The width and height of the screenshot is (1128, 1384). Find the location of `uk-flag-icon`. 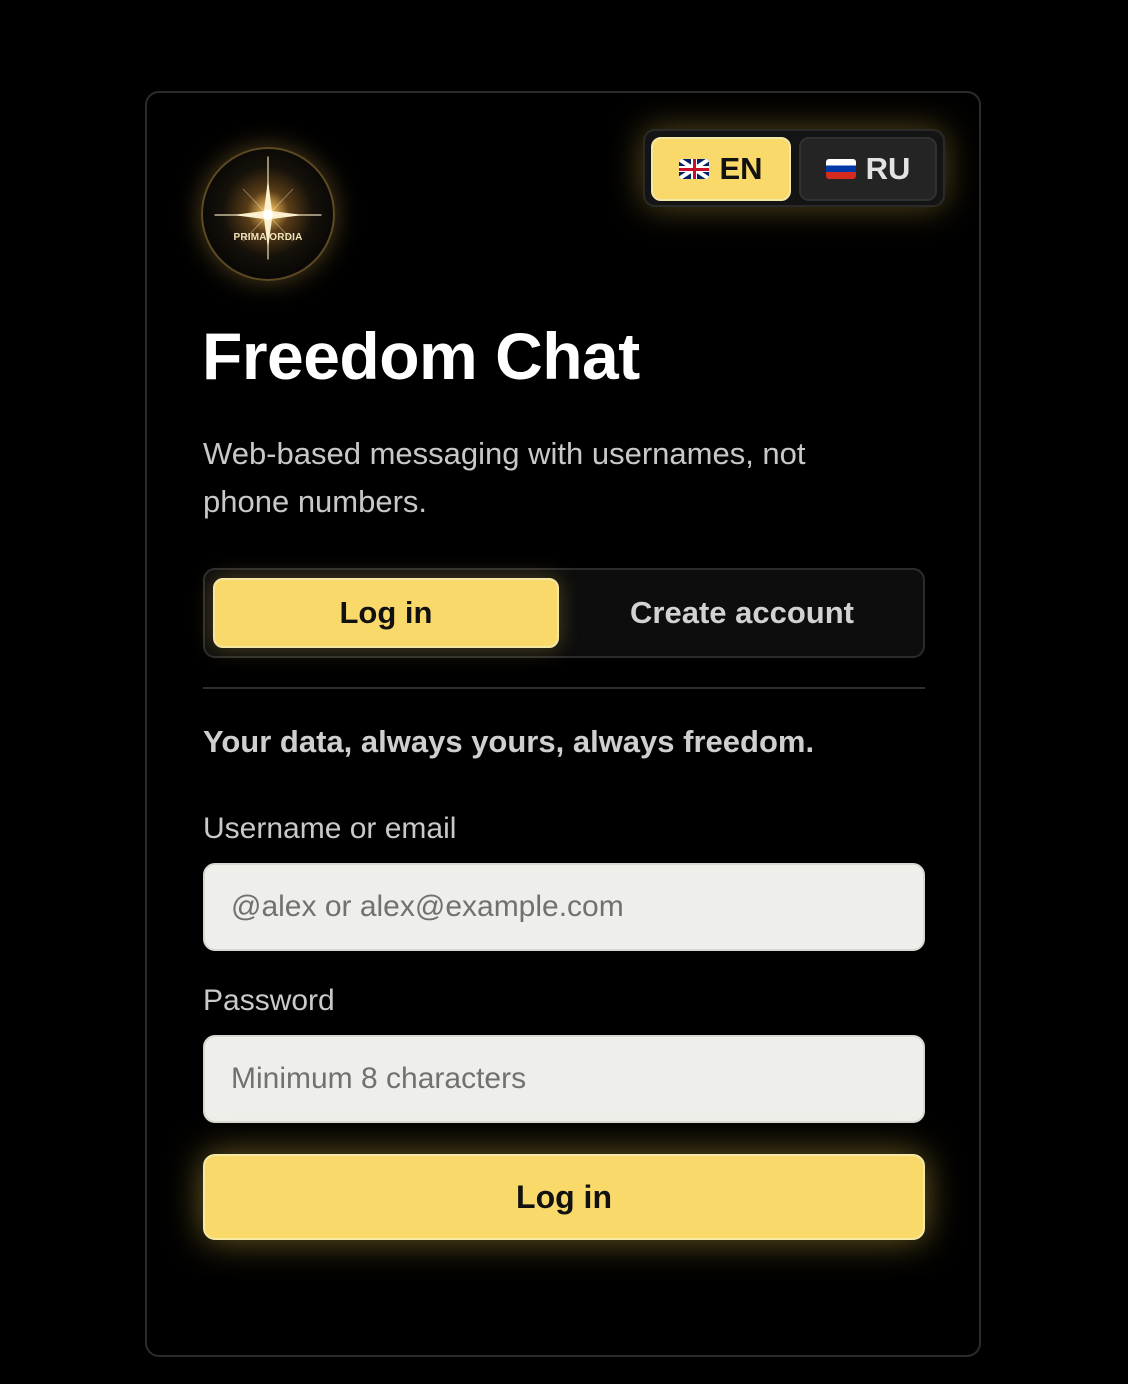

uk-flag-icon is located at coordinates (694, 169).